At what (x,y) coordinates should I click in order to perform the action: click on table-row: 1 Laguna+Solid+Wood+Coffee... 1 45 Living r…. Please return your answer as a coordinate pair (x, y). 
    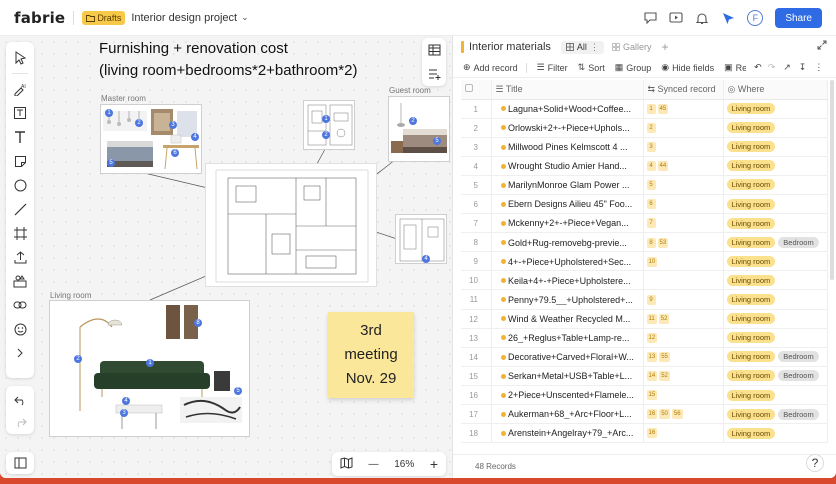
    Looking at the image, I should click on (644, 109).